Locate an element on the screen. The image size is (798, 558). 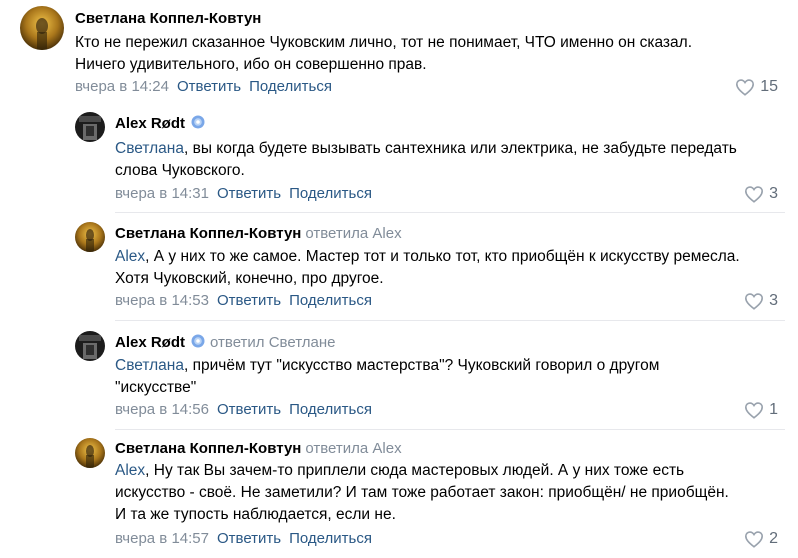
like-count: 15 is located at coordinates (769, 86).